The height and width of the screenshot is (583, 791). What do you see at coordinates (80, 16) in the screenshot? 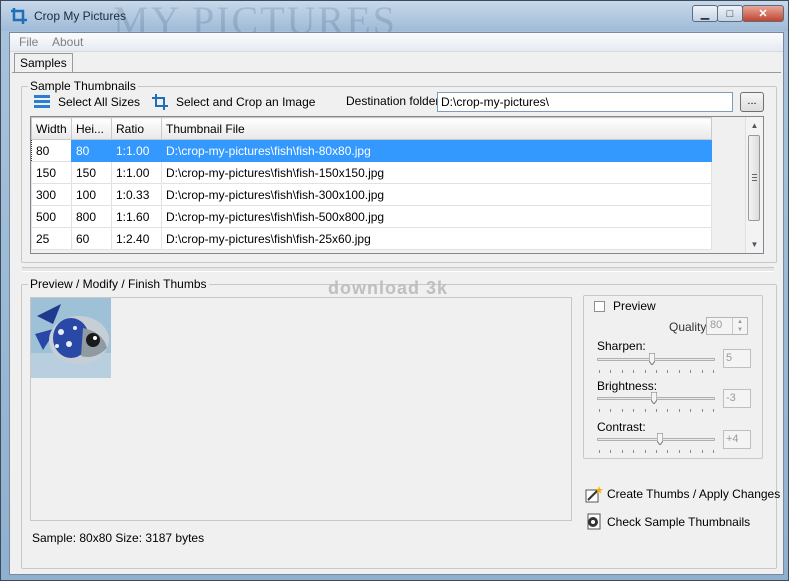
I see `window-title: Crop My Pictures` at bounding box center [80, 16].